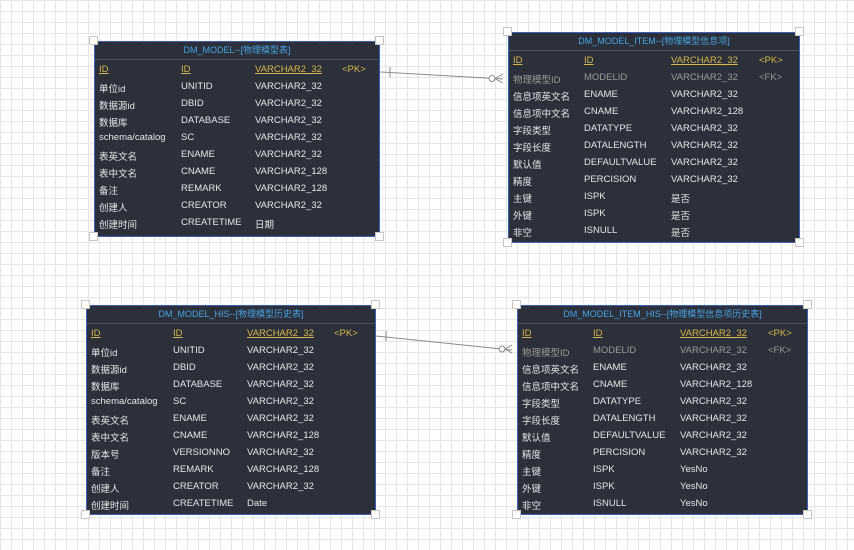 The image size is (854, 550). What do you see at coordinates (118, 157) in the screenshot?
I see `field-label: 表英文名` at bounding box center [118, 157].